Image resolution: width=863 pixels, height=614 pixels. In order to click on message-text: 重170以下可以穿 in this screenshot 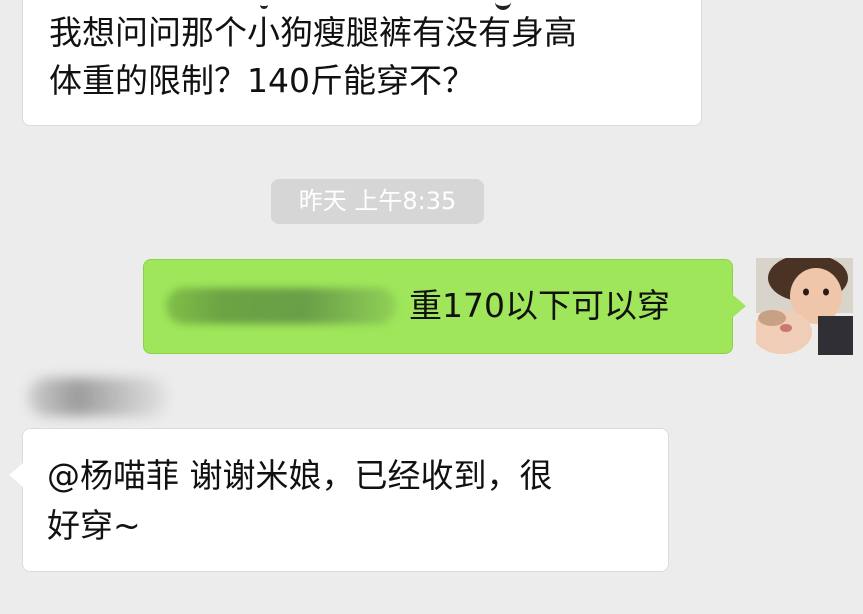, I will do `click(539, 305)`.